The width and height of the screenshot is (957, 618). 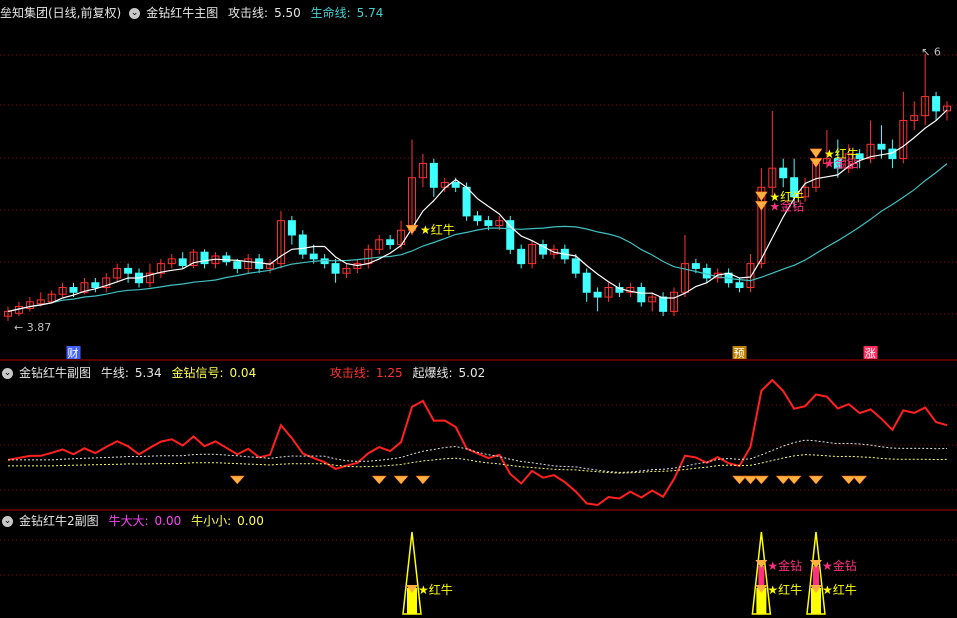 I want to click on event-marker: 财, so click(x=73, y=353).